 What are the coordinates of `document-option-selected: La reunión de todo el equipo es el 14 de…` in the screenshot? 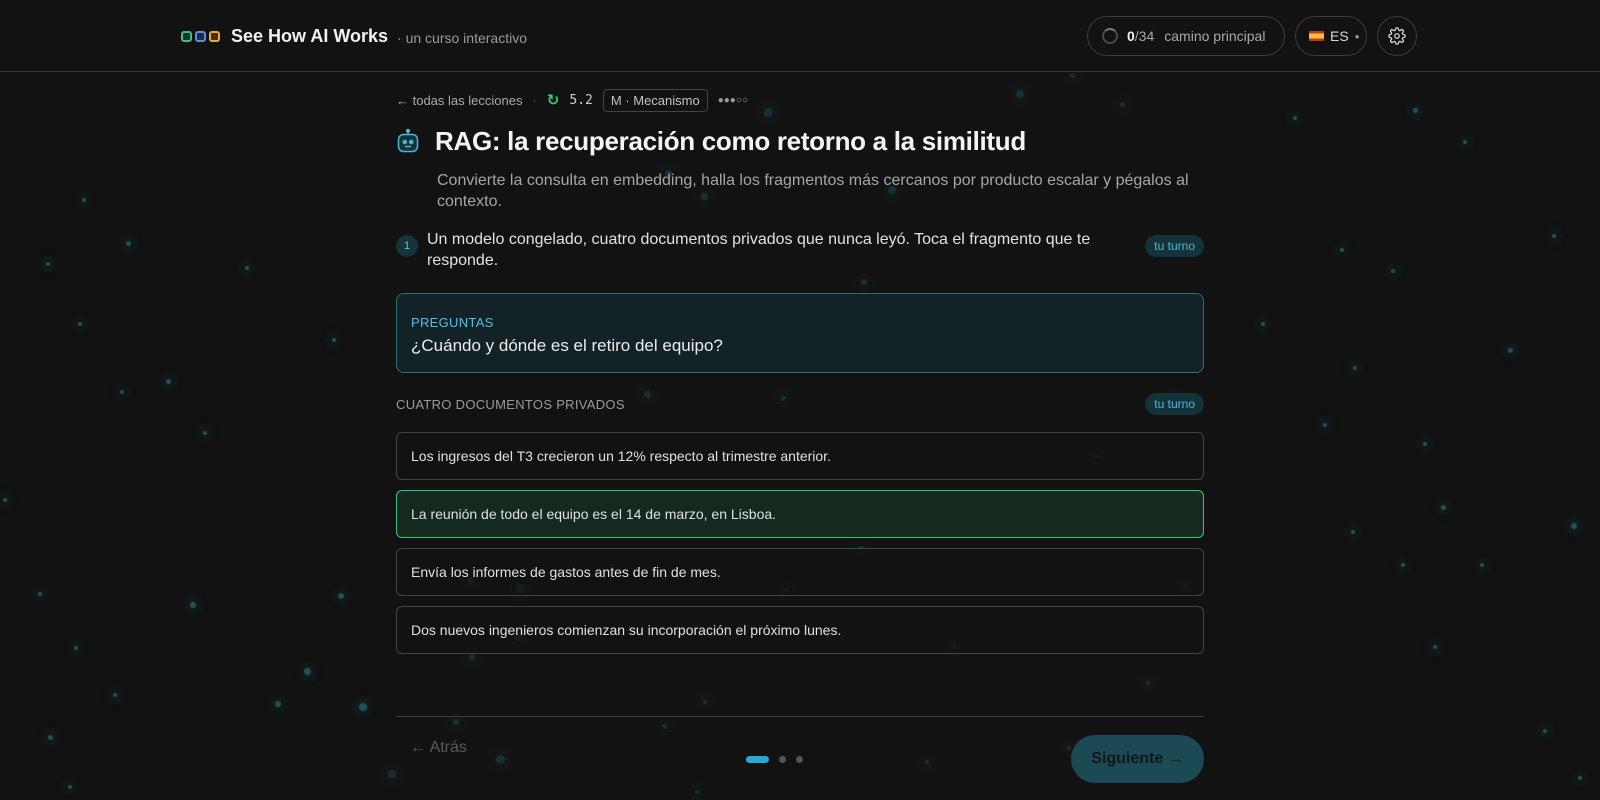 It's located at (800, 514).